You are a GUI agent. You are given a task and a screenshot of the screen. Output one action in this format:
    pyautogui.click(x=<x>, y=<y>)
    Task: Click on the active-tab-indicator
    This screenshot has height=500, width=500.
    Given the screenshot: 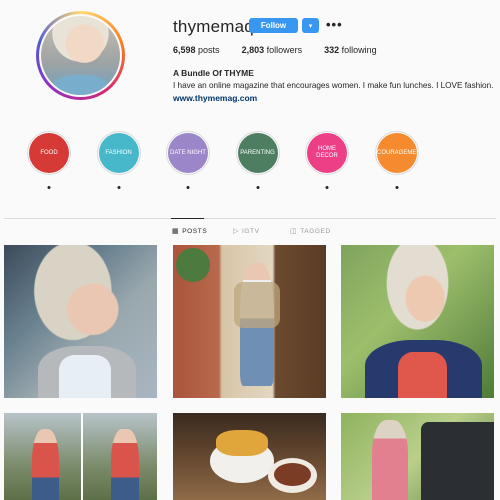 What is the action you would take?
    pyautogui.click(x=187, y=218)
    